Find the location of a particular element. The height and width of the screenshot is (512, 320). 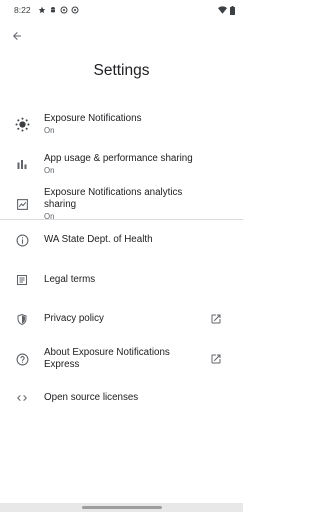

page-title: Settings is located at coordinates (121, 70).